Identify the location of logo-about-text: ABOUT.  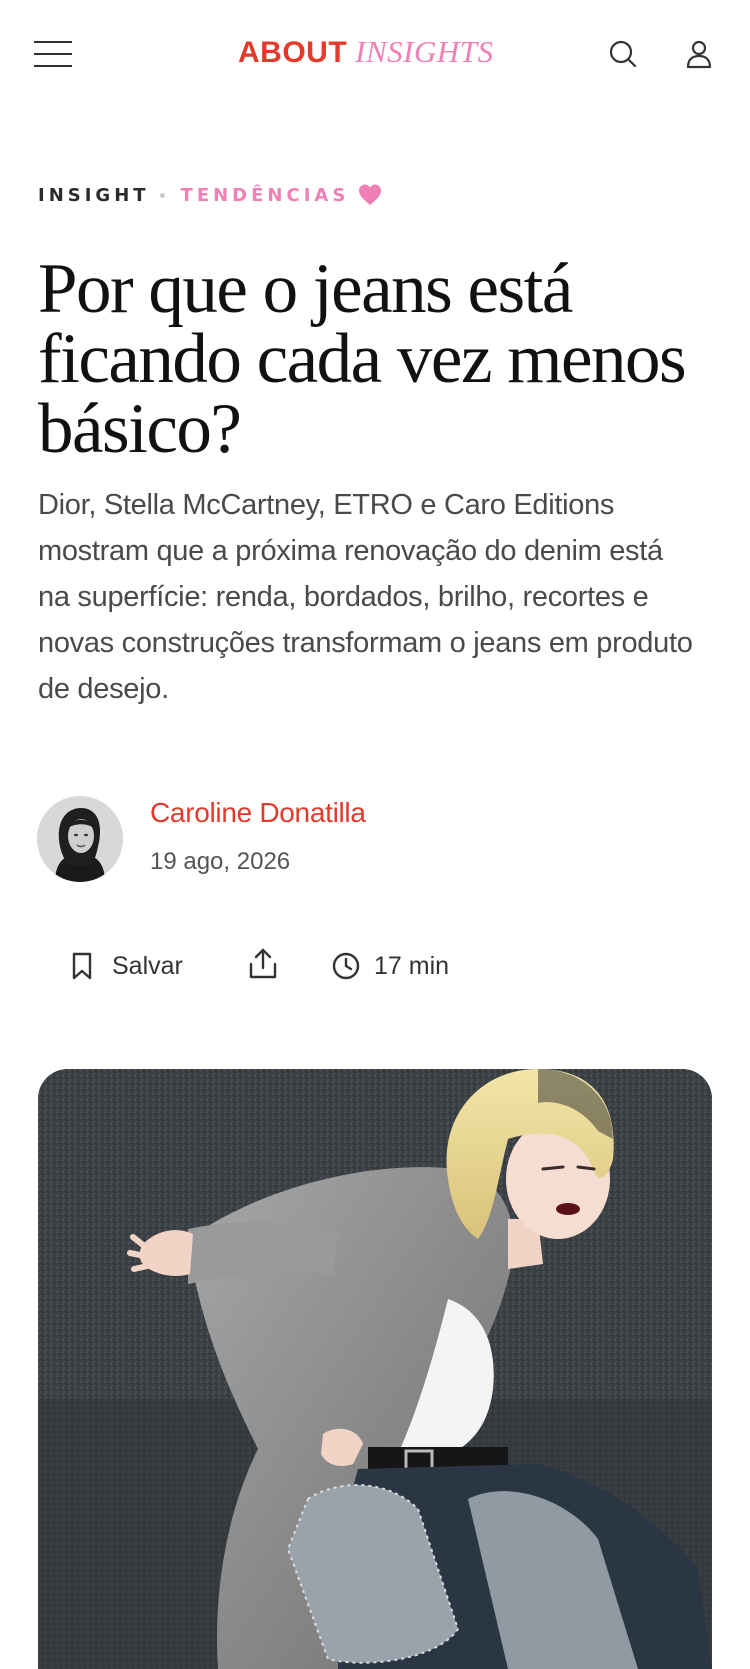
(293, 52).